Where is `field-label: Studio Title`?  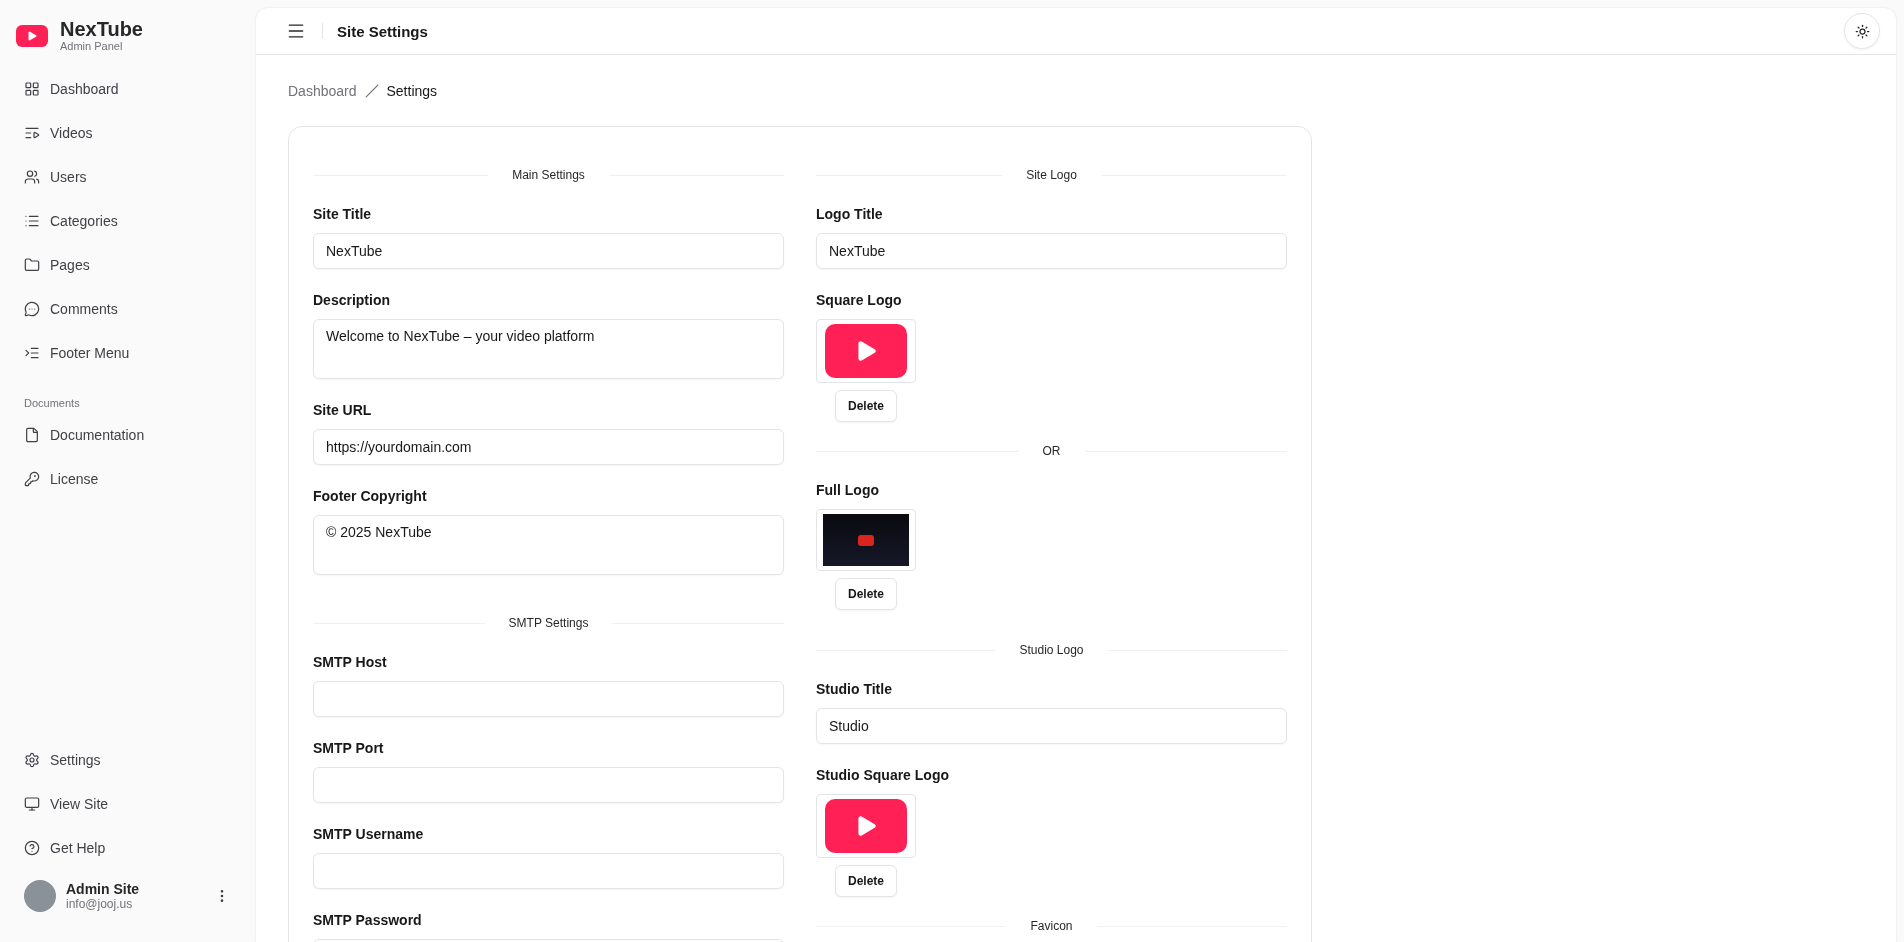 field-label: Studio Title is located at coordinates (854, 689).